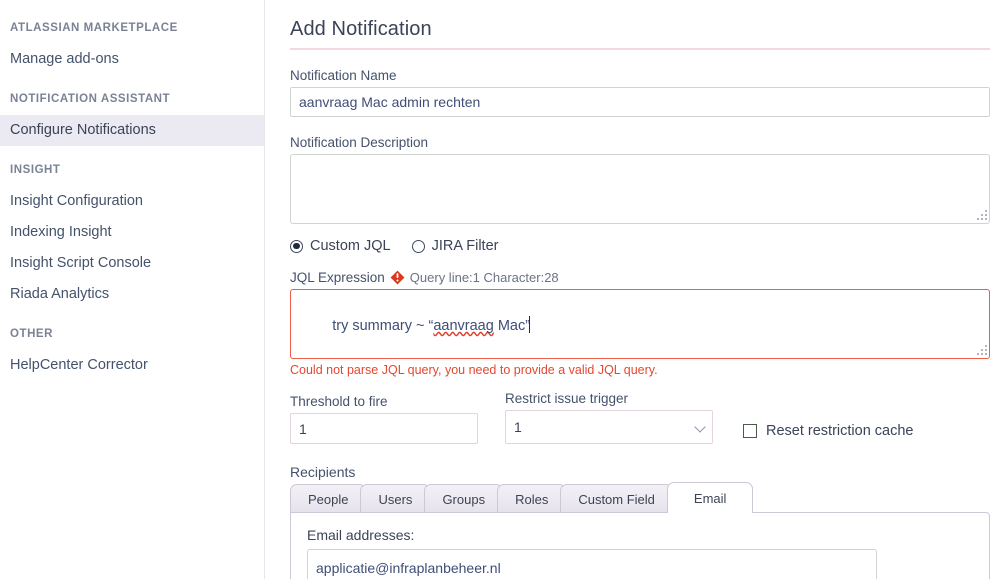  Describe the element at coordinates (361, 535) in the screenshot. I see `email-addresses-label: Email addresses:` at that location.